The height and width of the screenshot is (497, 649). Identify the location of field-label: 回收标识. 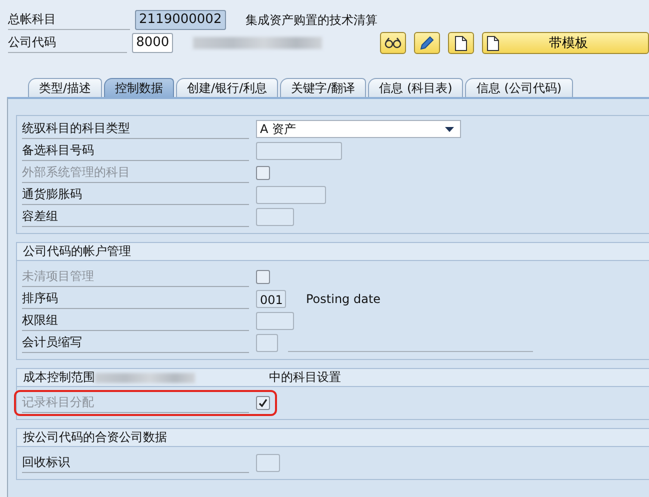
(135, 463).